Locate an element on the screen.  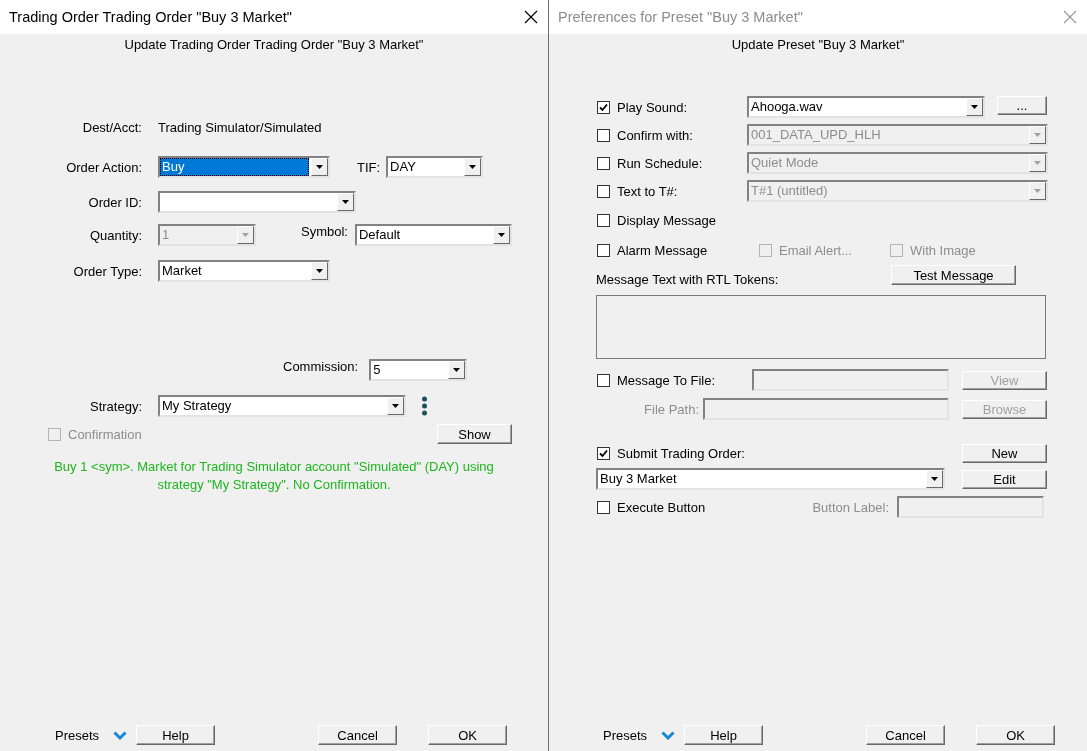
checkbox-label: Run Schedule: is located at coordinates (660, 163).